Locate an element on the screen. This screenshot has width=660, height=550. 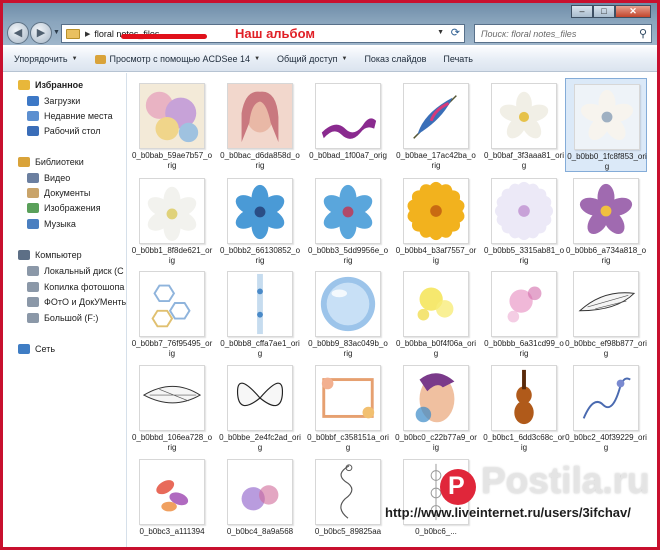
images-icon is located at coordinates (33, 208).